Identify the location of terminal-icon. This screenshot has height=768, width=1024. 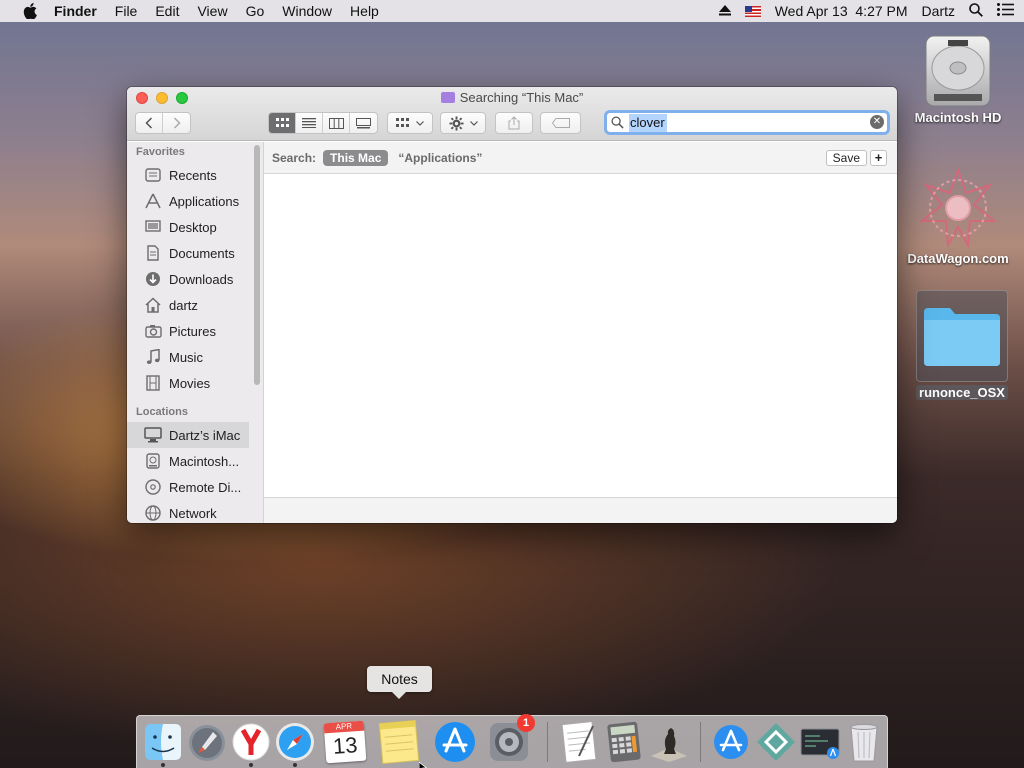
(820, 743).